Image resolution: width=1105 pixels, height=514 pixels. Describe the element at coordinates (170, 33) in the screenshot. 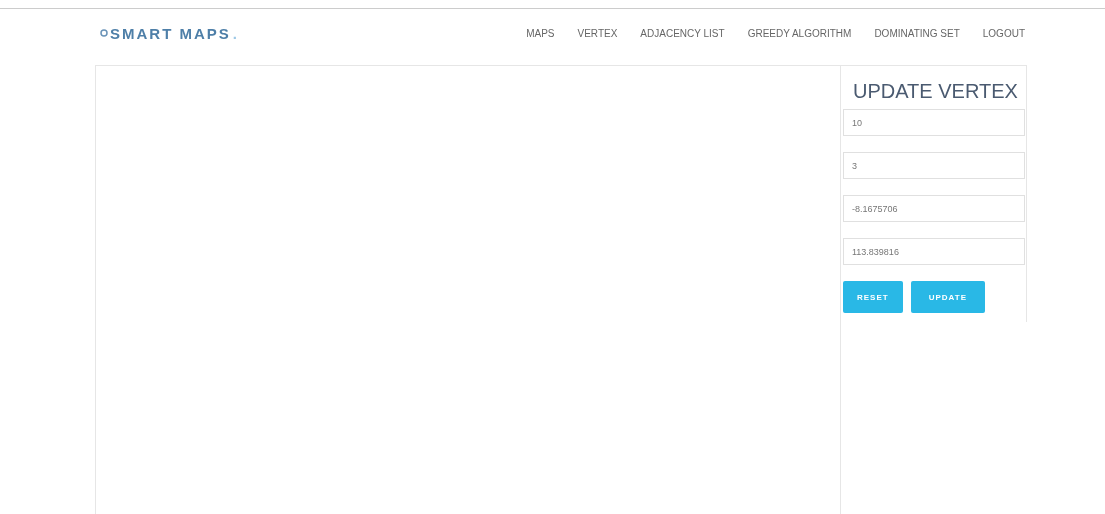

I see `brand-name: SMART MAPS` at that location.